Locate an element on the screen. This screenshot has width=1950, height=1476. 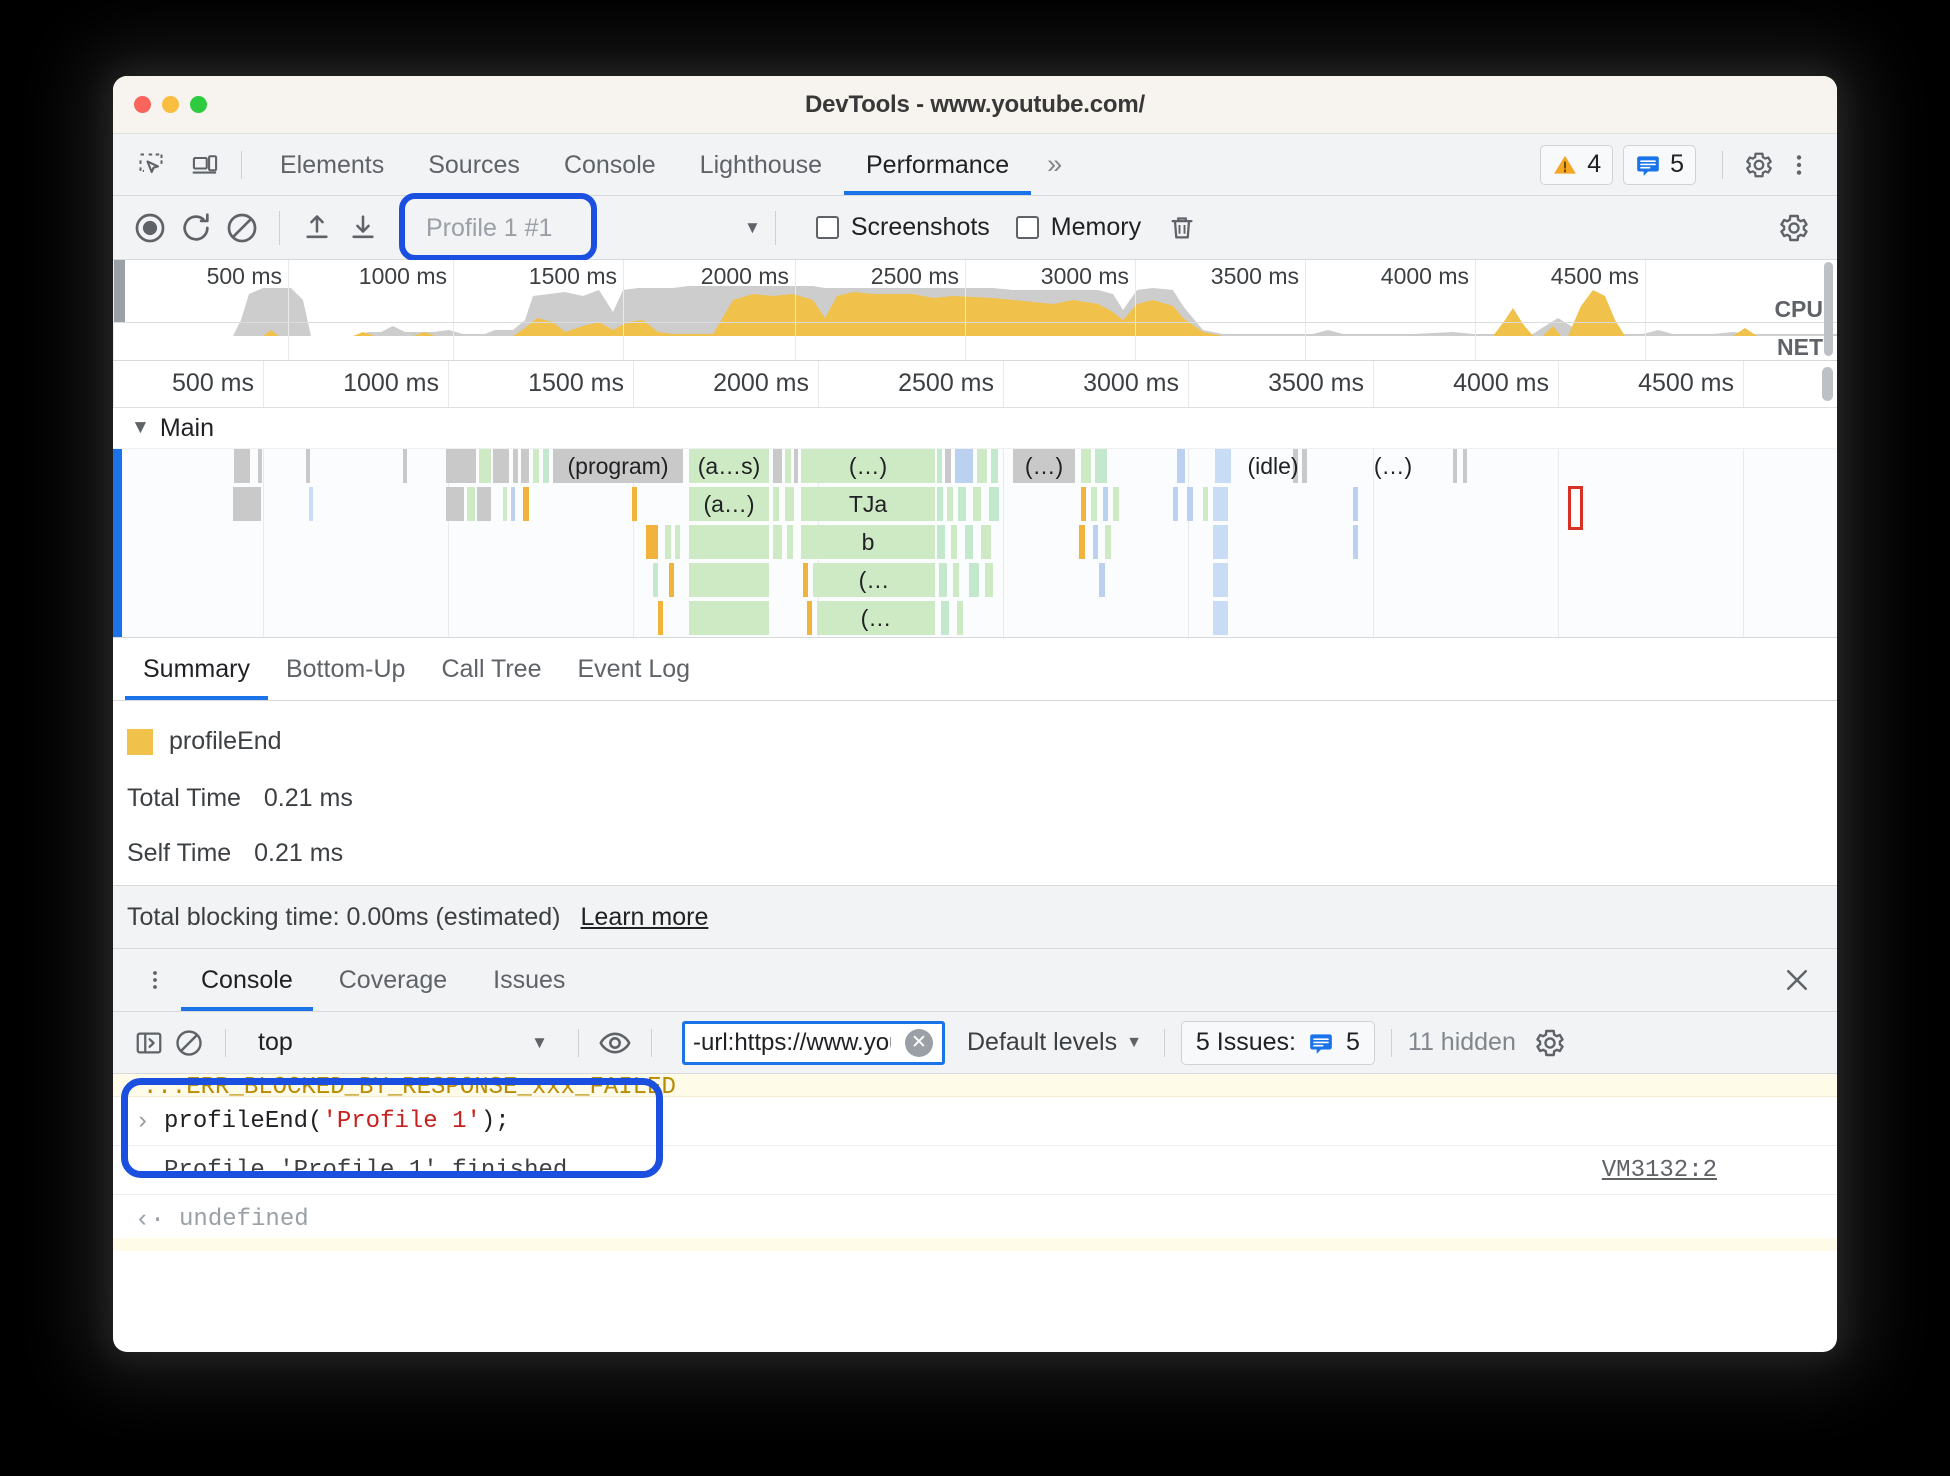
tab-performance: Performance is located at coordinates (937, 165).